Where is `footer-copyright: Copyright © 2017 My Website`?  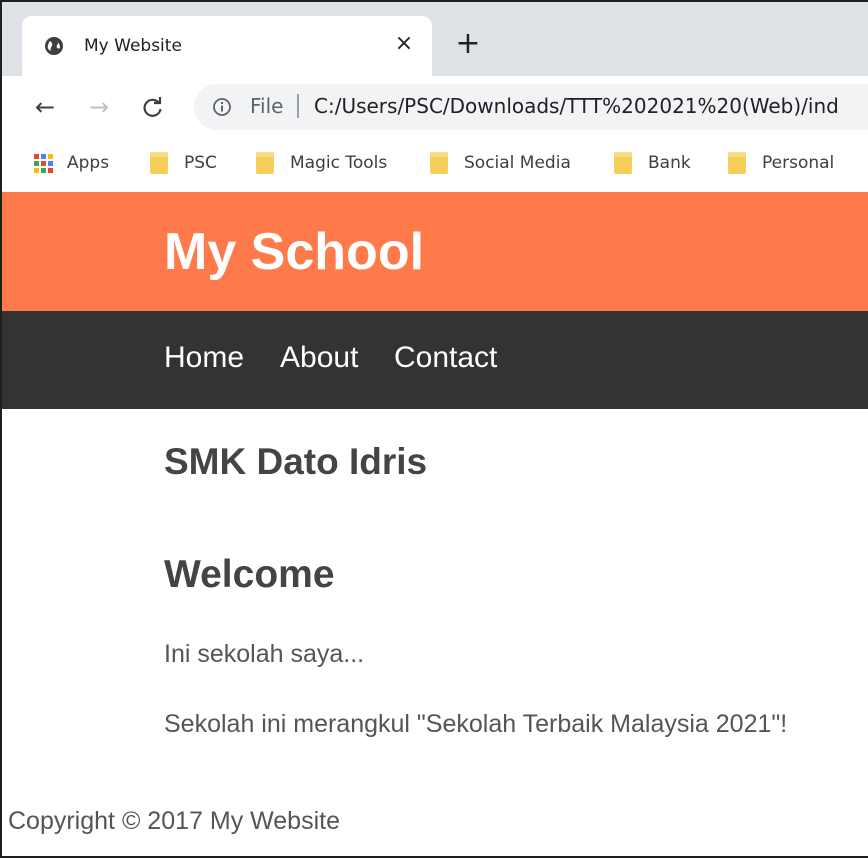 footer-copyright: Copyright © 2017 My Website is located at coordinates (174, 821).